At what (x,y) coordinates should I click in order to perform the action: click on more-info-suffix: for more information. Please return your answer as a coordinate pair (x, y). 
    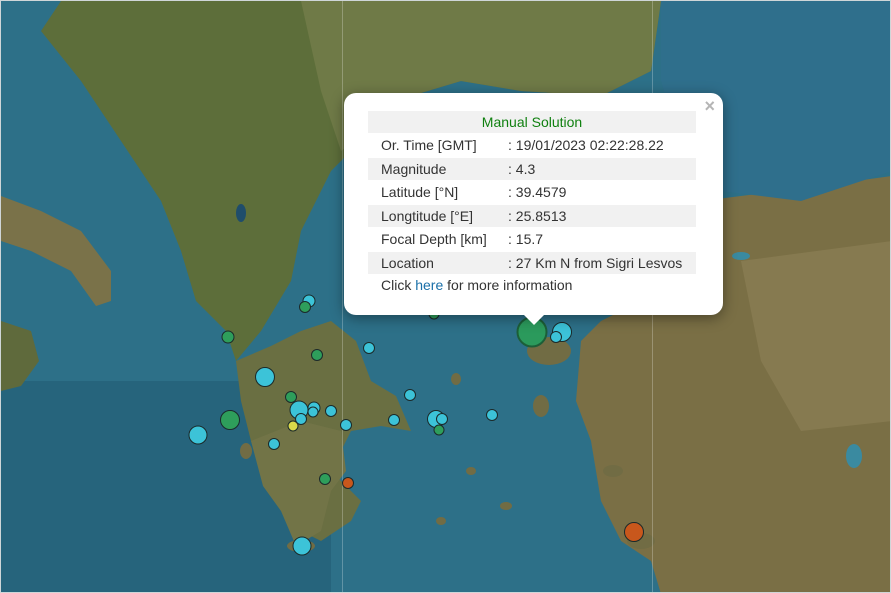
    Looking at the image, I should click on (510, 285).